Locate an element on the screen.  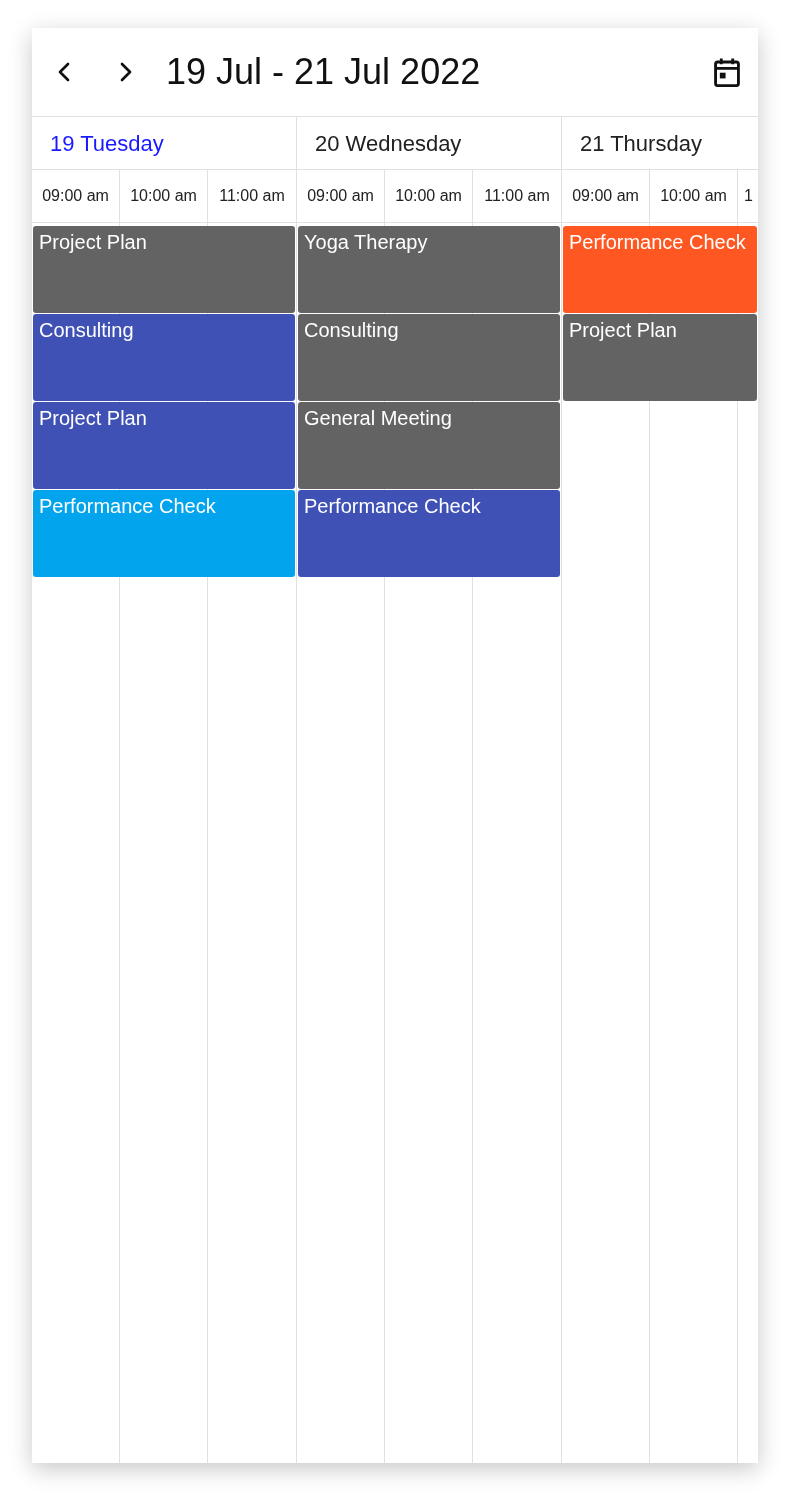
date-range-title: 19 Jul - 21 Jul 2022 is located at coordinates (323, 72).